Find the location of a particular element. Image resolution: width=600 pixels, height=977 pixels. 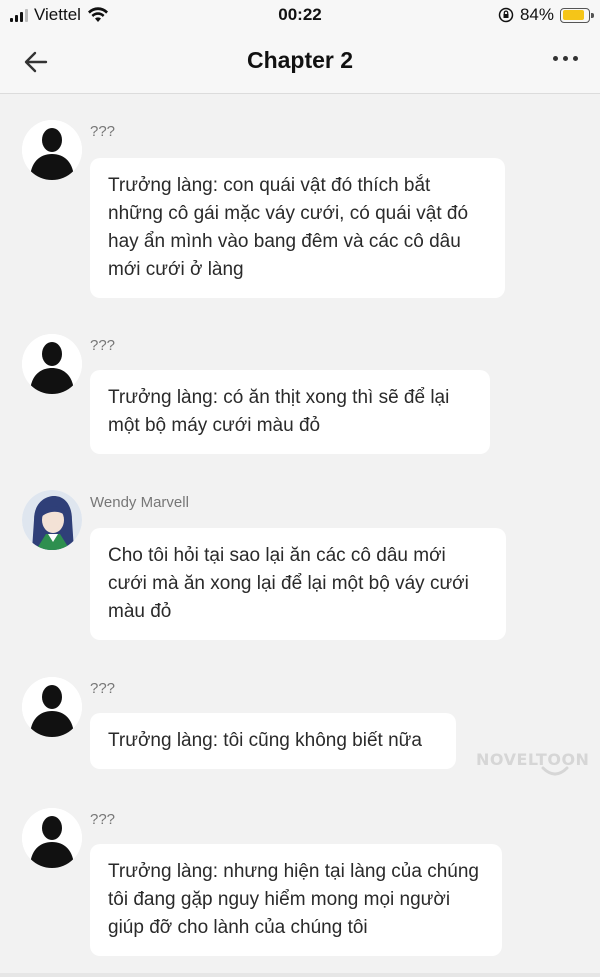

battery-icon is located at coordinates (577, 15).